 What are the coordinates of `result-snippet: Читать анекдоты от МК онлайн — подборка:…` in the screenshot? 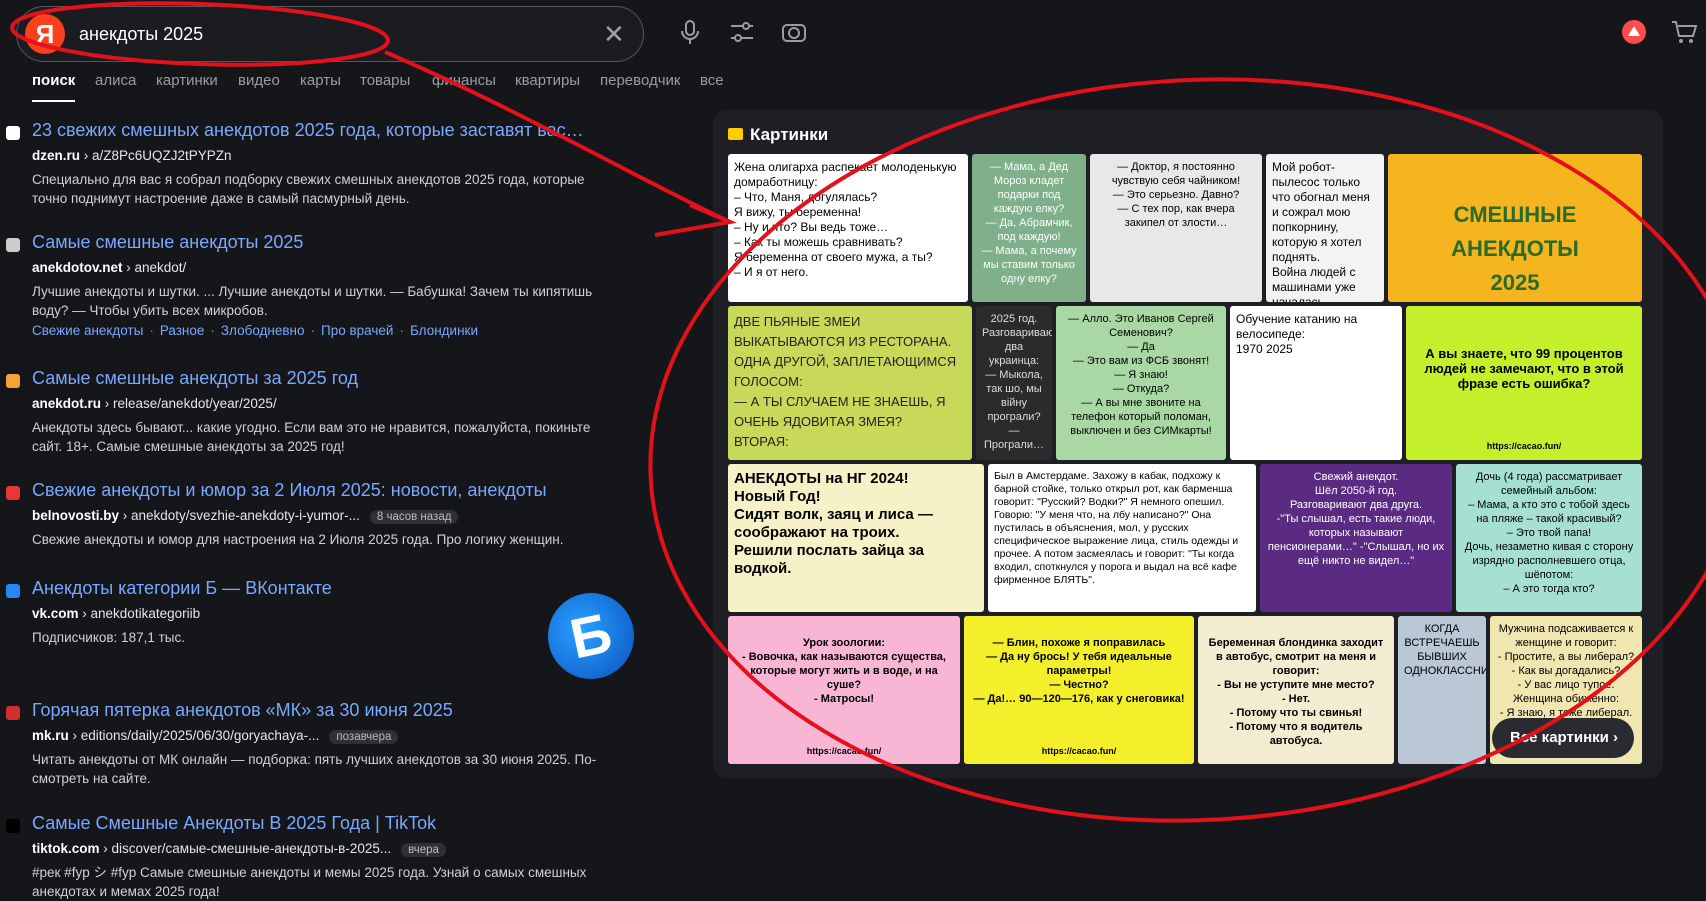 It's located at (314, 769).